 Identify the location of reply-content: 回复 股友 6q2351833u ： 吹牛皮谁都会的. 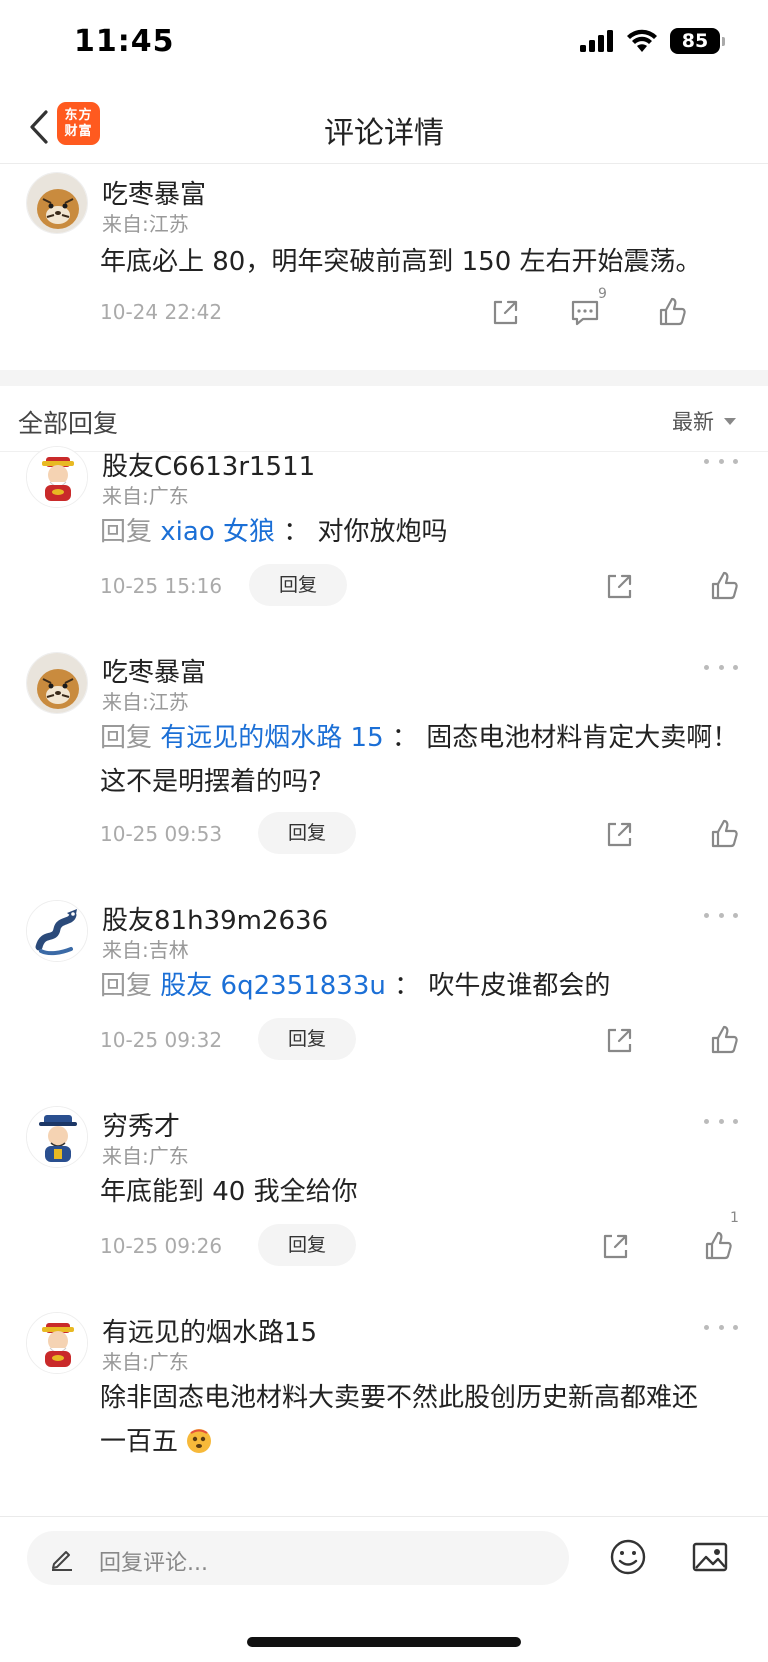
(420, 986).